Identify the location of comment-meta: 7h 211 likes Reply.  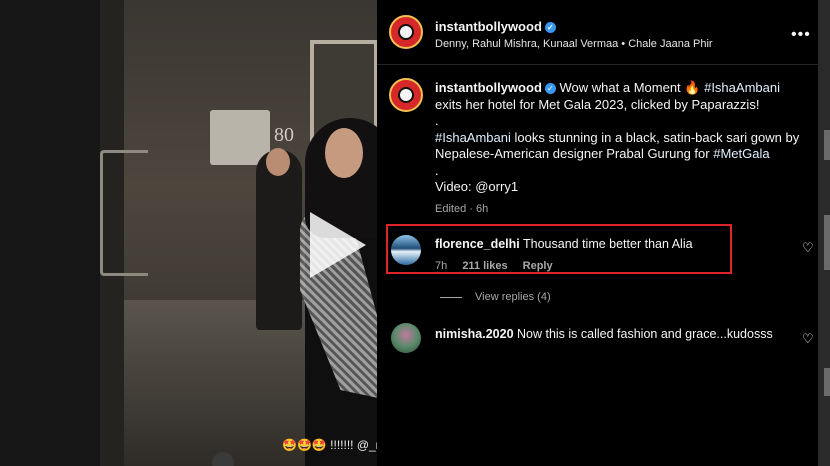
(494, 266).